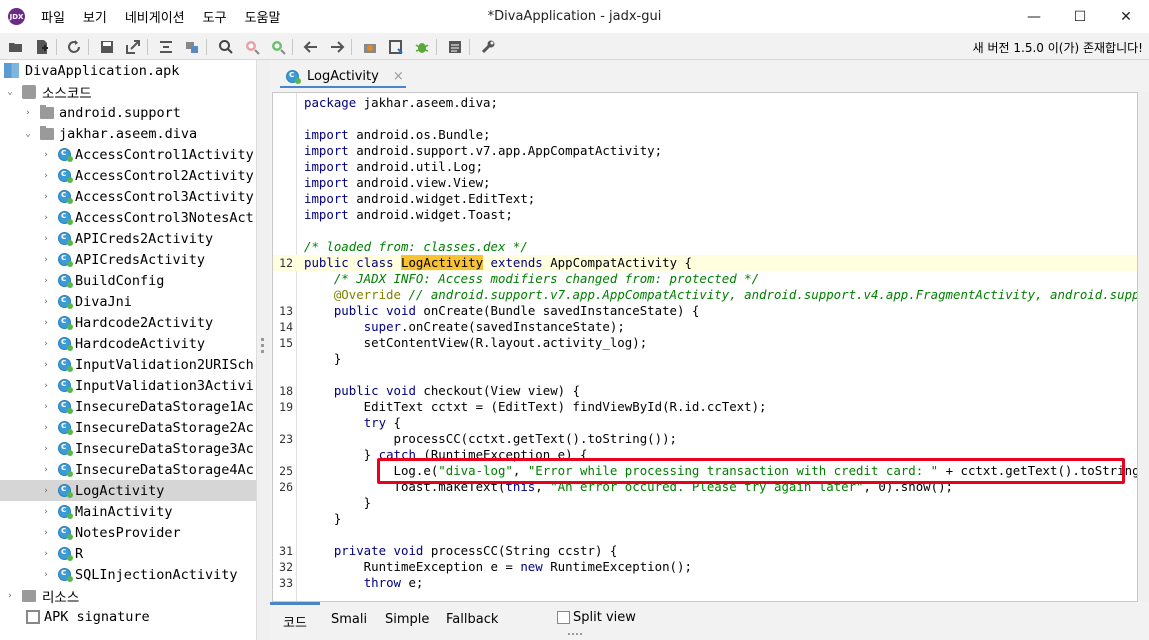  I want to click on tab-logactivity: c LogActivity ×, so click(343, 76).